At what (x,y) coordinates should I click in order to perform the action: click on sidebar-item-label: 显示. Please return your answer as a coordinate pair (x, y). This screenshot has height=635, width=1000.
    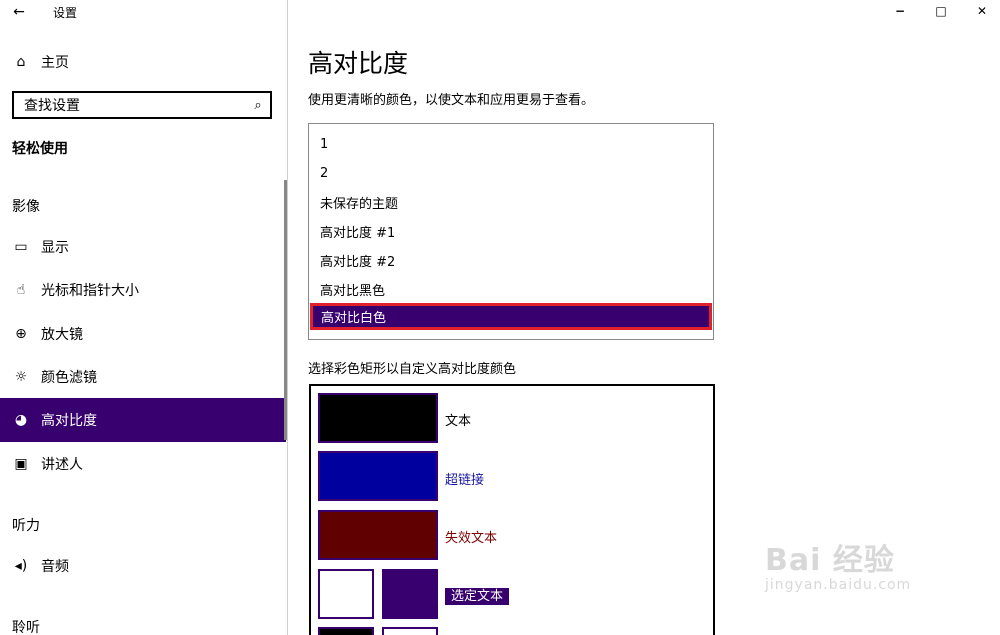
    Looking at the image, I should click on (55, 248).